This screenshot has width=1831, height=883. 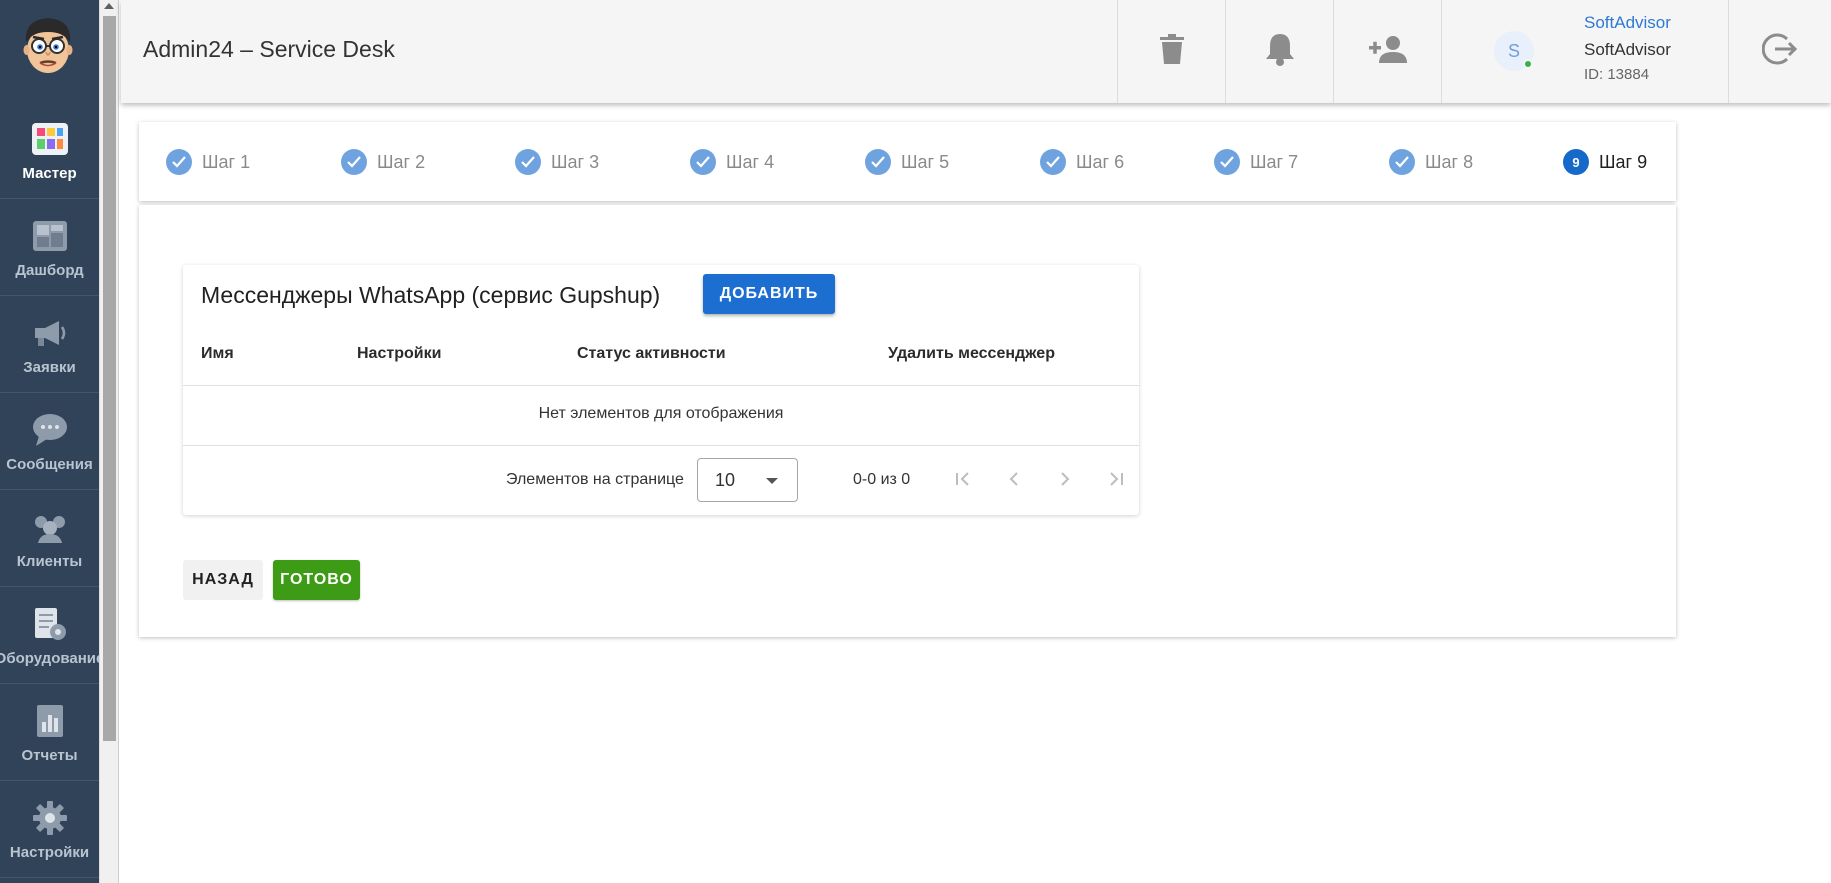 What do you see at coordinates (661, 385) in the screenshot?
I see `header-divider` at bounding box center [661, 385].